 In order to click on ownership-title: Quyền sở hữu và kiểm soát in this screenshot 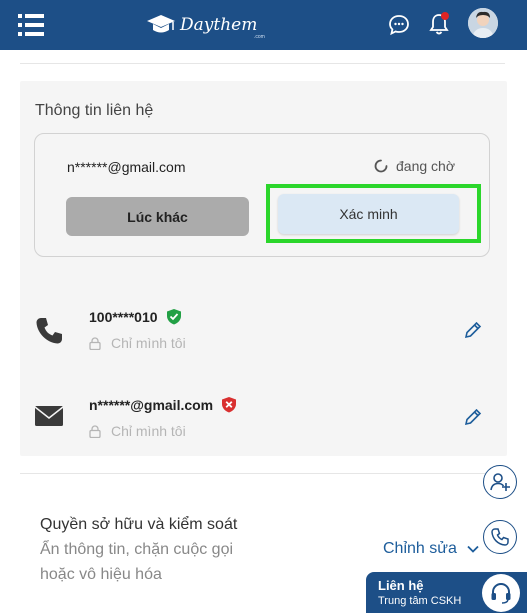, I will do `click(139, 524)`.